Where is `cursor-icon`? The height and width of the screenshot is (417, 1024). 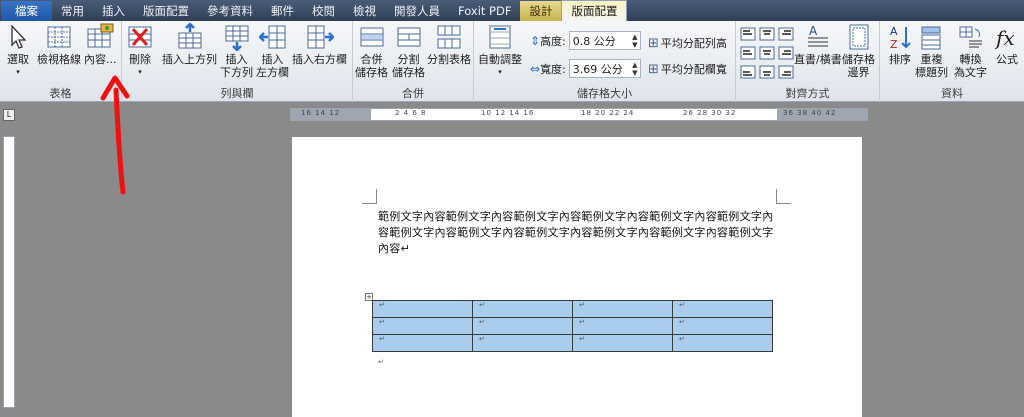 cursor-icon is located at coordinates (19, 36).